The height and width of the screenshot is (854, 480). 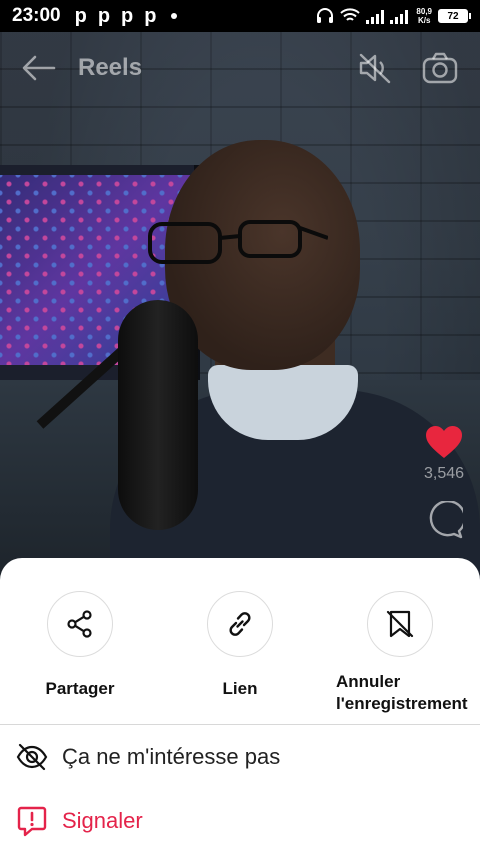 I want to click on sheet-divider, so click(x=240, y=724).